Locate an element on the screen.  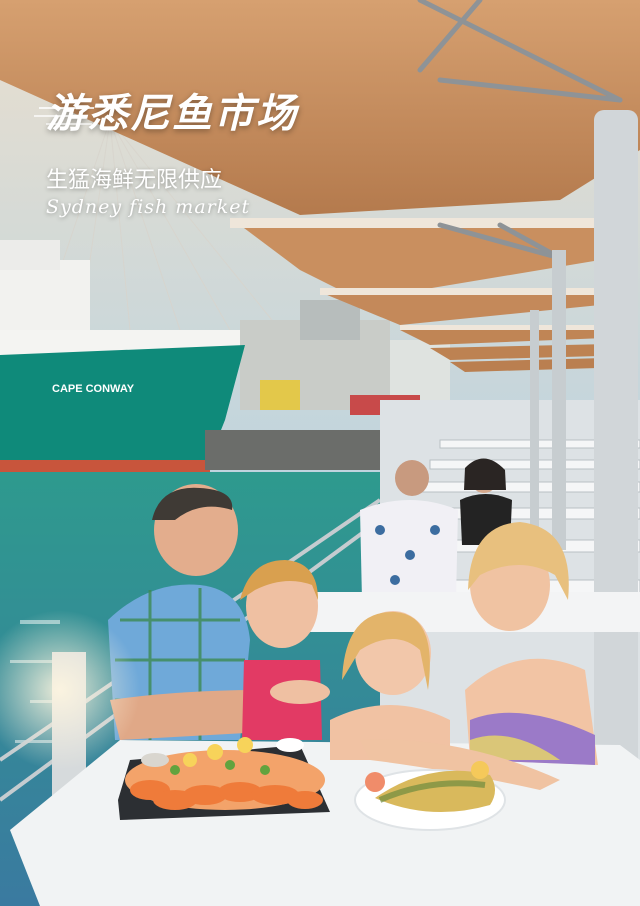
umbrella-pole-middle is located at coordinates (559, 400).